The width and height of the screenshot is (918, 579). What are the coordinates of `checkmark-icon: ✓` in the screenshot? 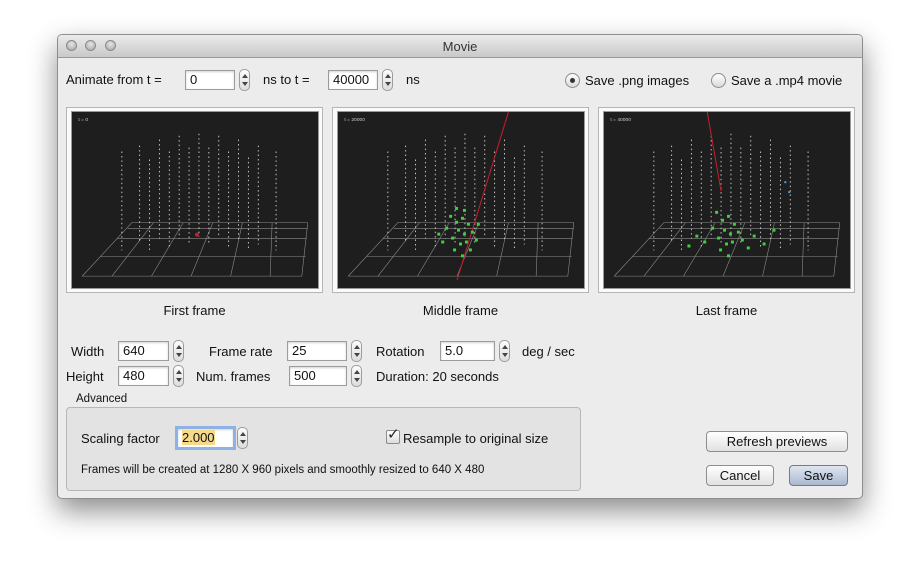 It's located at (393, 434).